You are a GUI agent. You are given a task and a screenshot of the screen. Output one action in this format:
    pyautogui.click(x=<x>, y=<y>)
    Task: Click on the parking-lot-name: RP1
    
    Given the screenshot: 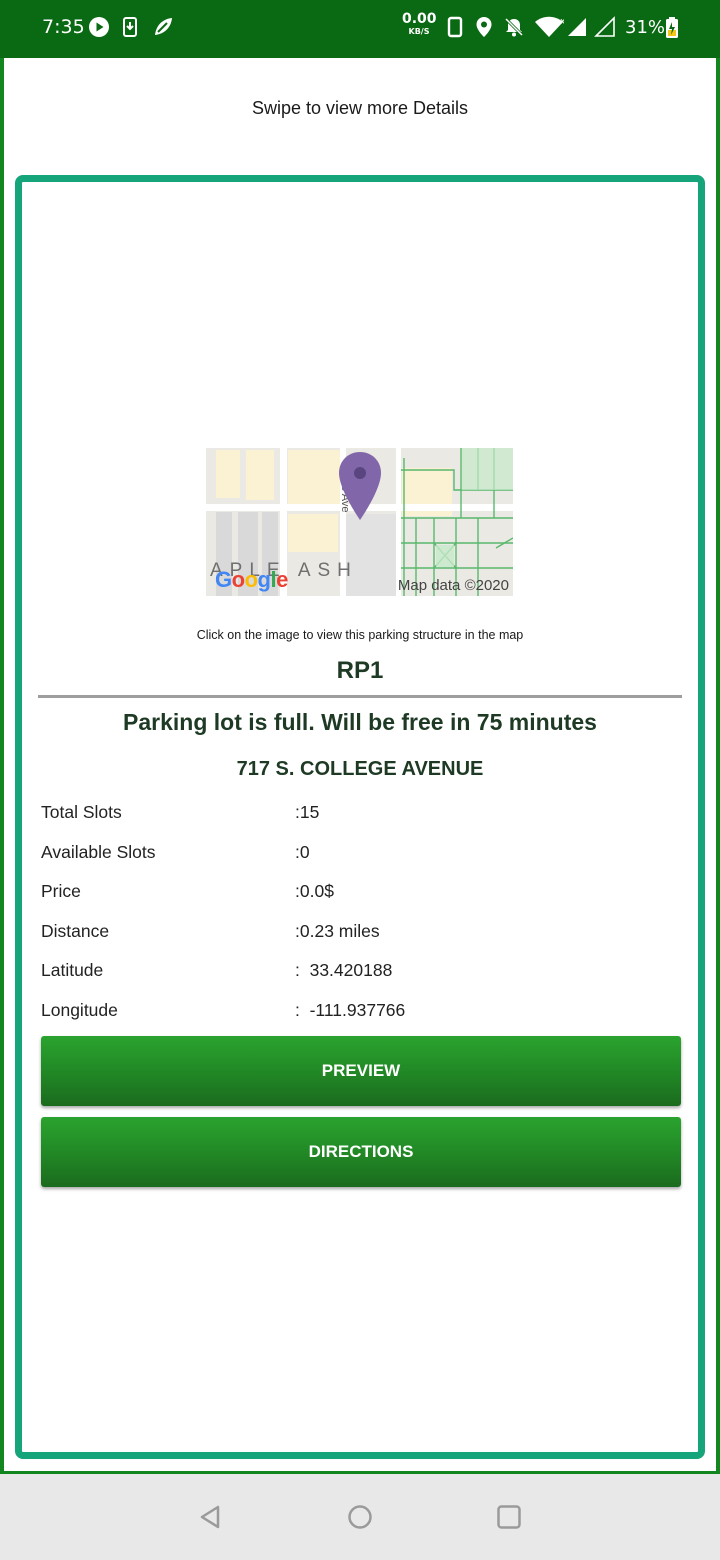 What is the action you would take?
    pyautogui.click(x=360, y=670)
    